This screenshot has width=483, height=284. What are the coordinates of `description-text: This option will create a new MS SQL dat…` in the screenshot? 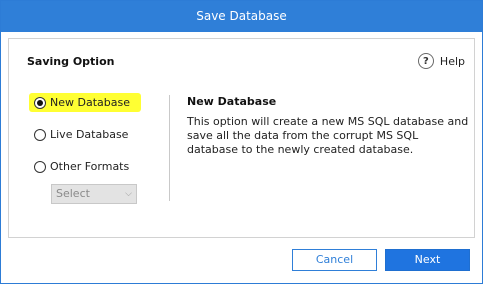 It's located at (328, 135).